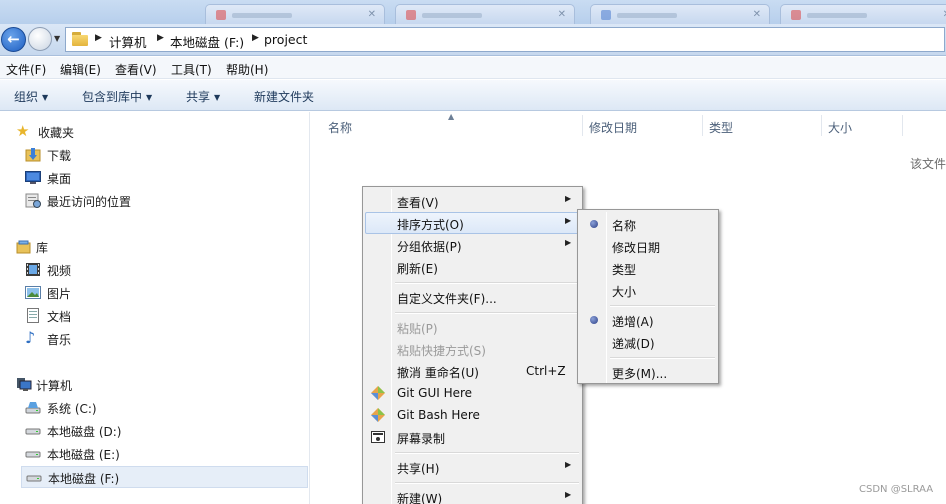 This screenshot has width=946, height=504. I want to click on menu-edit: 编辑(E), so click(80, 69).